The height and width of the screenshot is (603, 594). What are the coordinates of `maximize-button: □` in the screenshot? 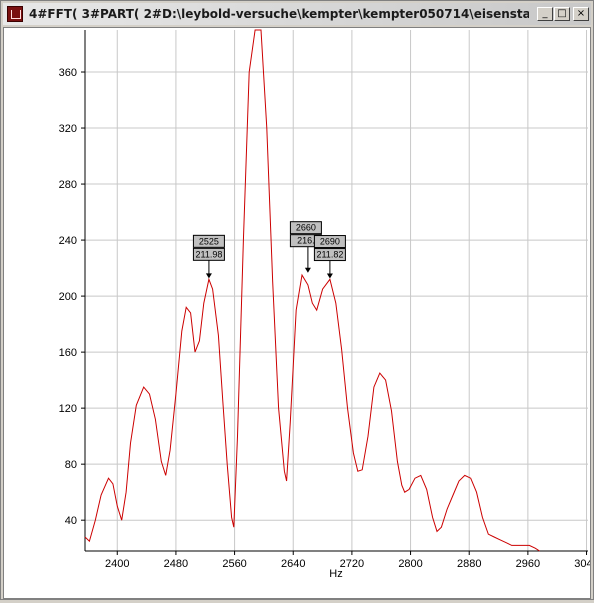 It's located at (562, 14).